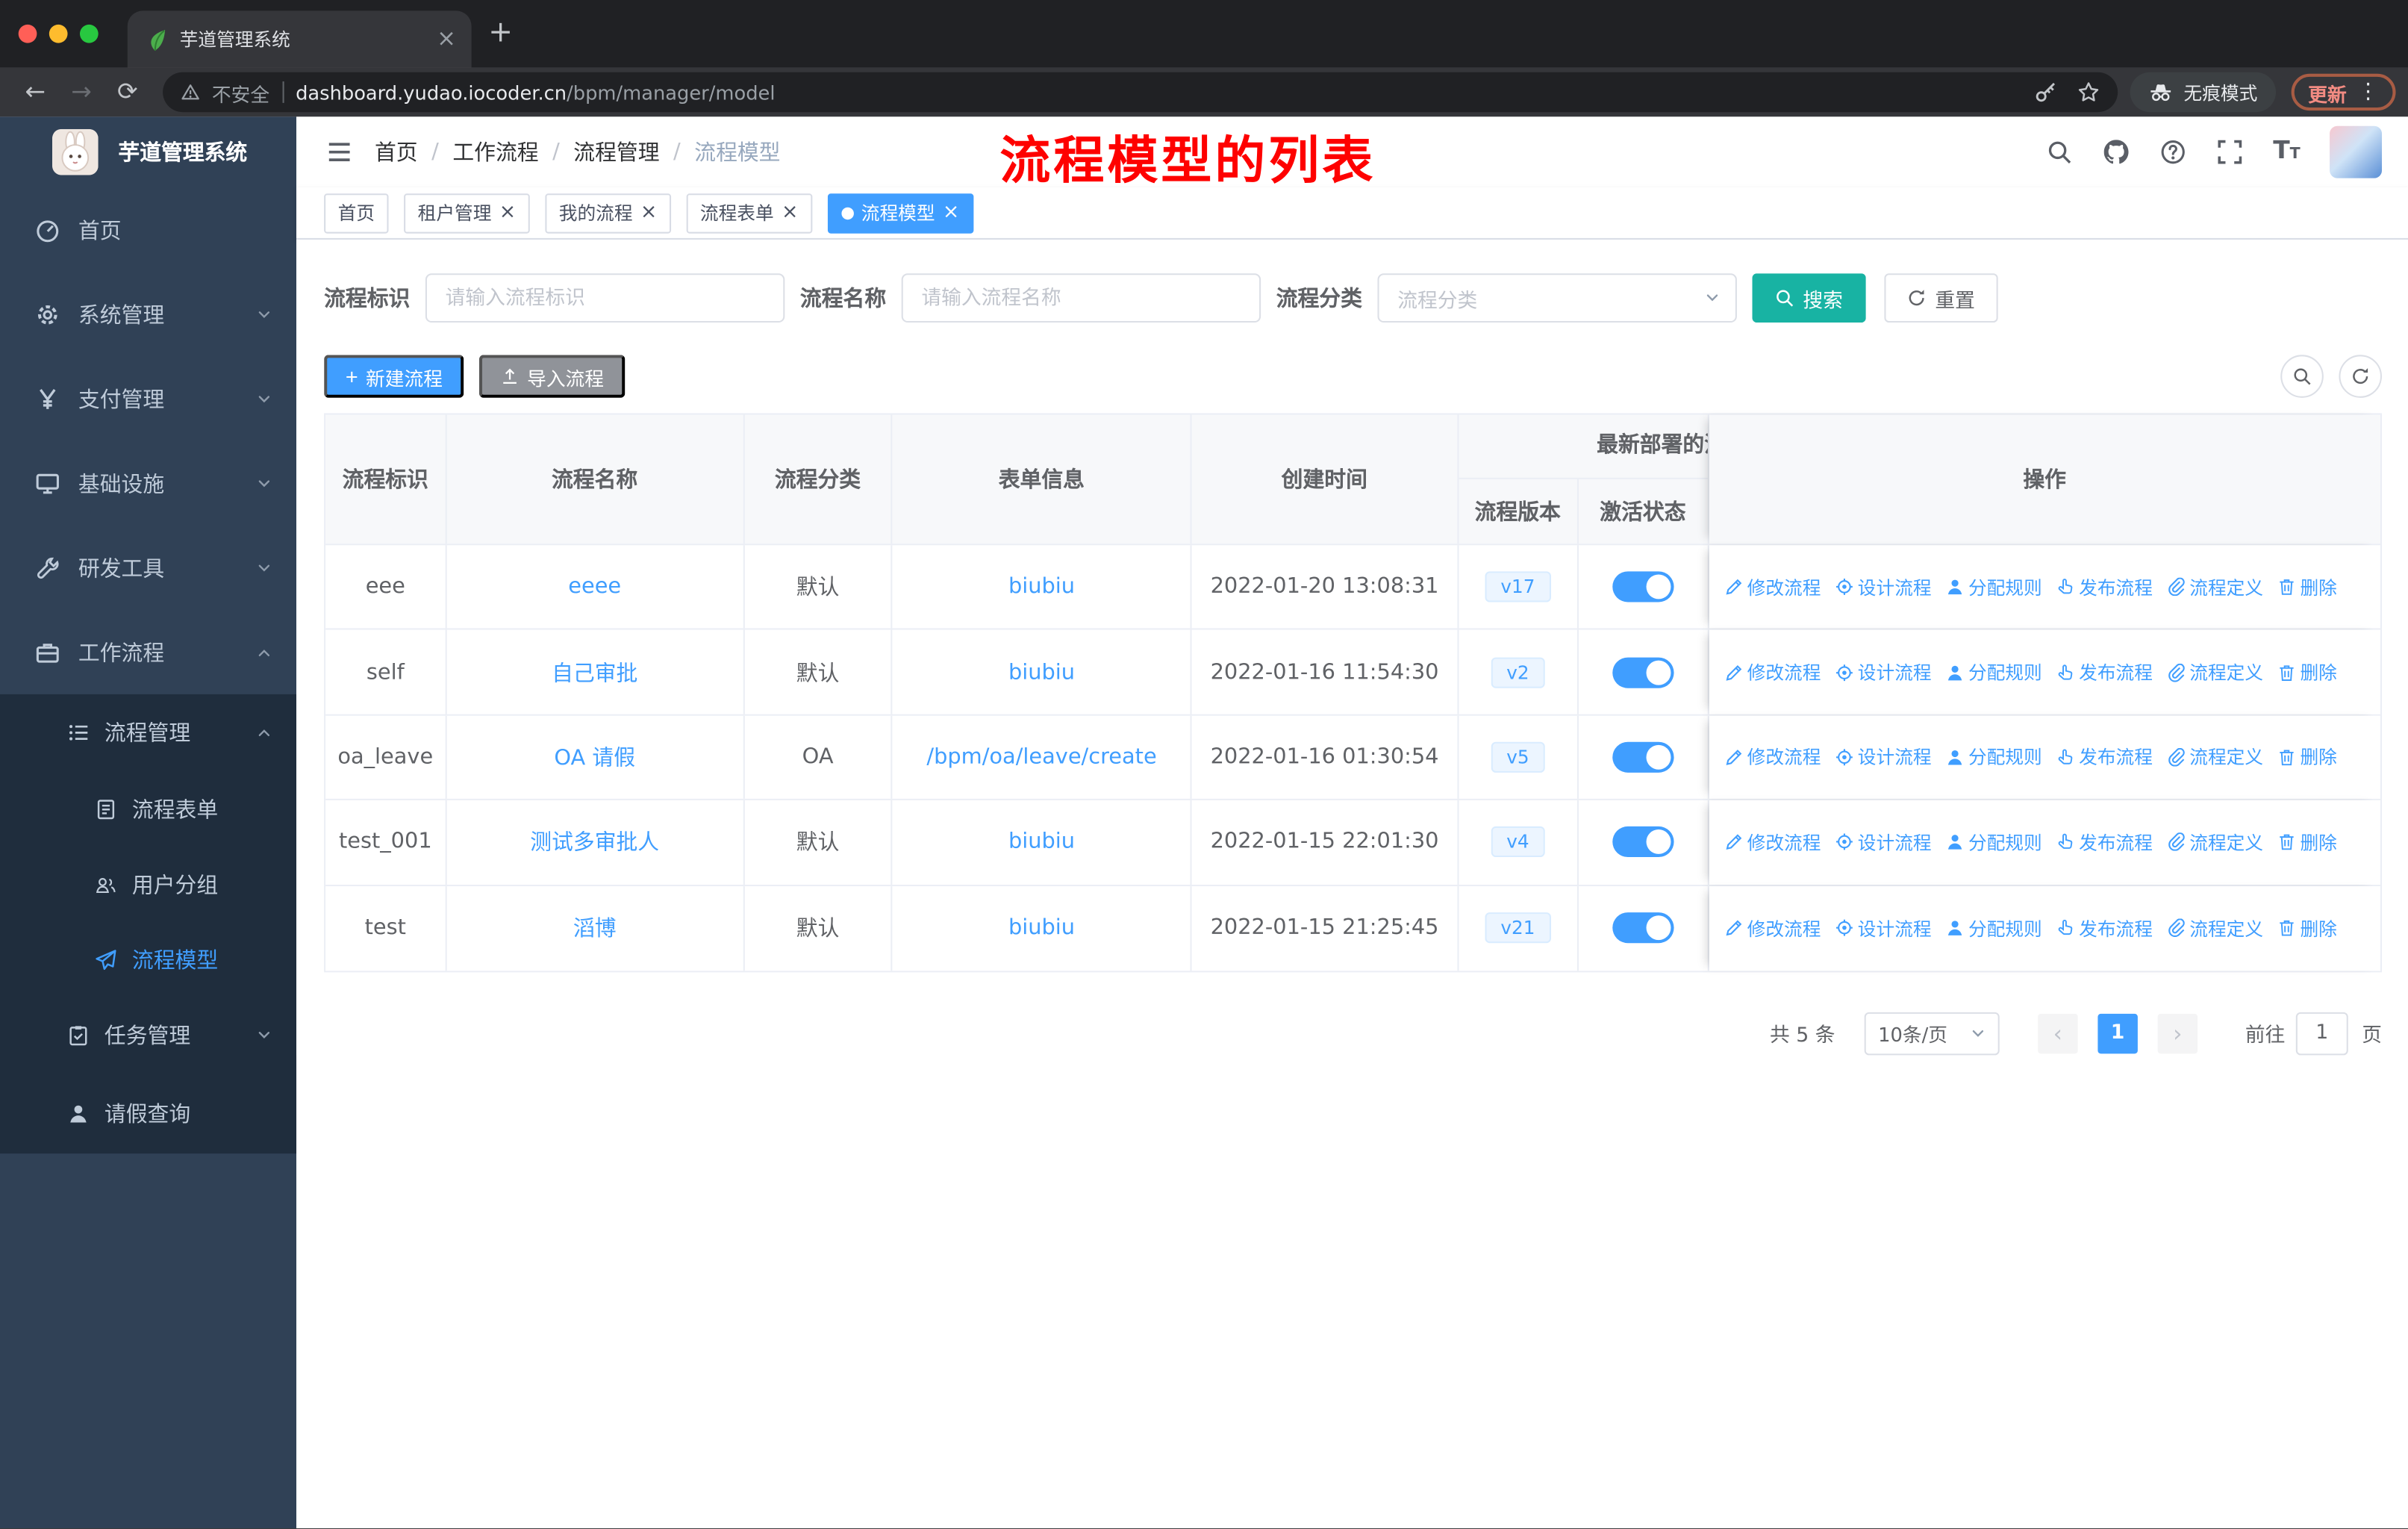 This screenshot has height=1529, width=2408. What do you see at coordinates (595, 928) in the screenshot?
I see `process-name-link: 滔博` at bounding box center [595, 928].